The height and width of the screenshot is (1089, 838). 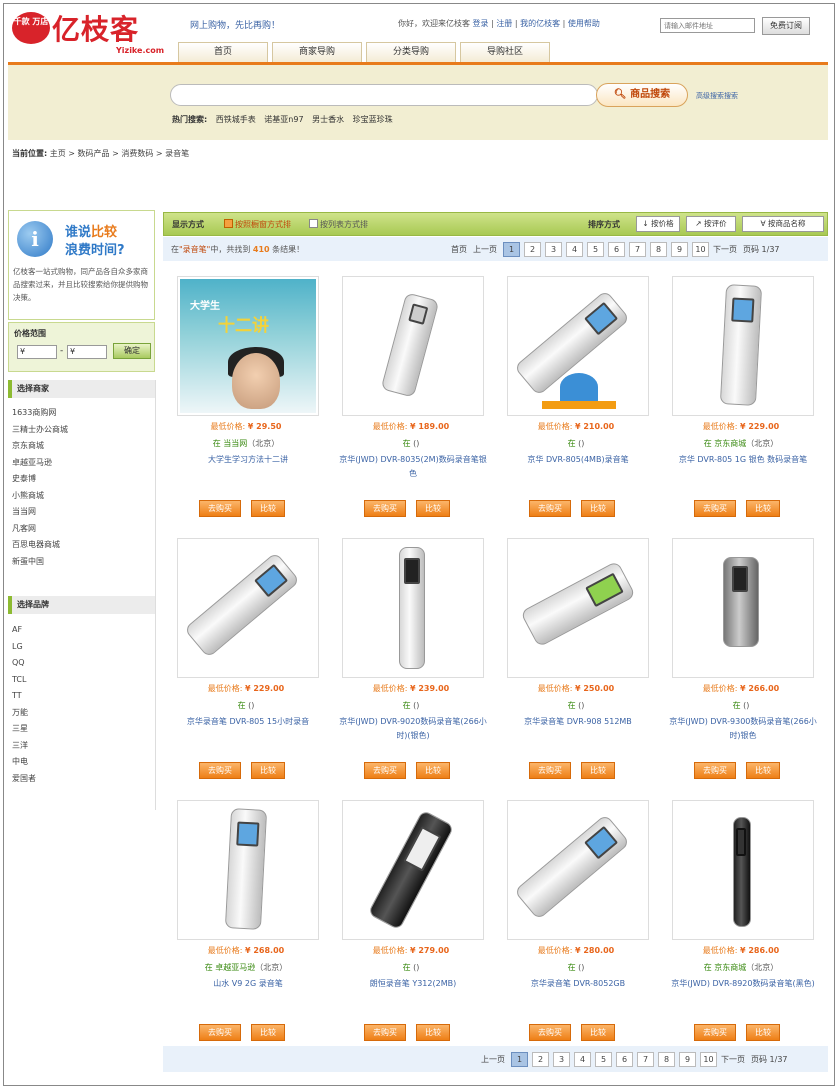 I want to click on login-link: 登录, so click(x=481, y=23).